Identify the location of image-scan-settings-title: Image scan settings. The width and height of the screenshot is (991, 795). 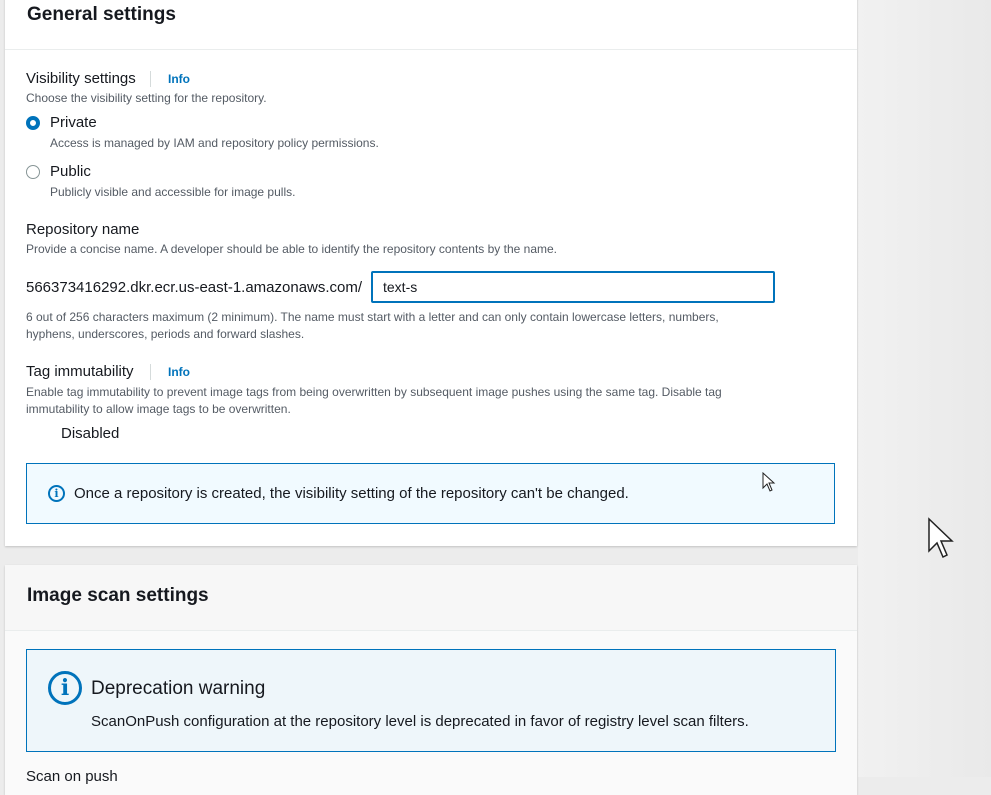
(118, 595).